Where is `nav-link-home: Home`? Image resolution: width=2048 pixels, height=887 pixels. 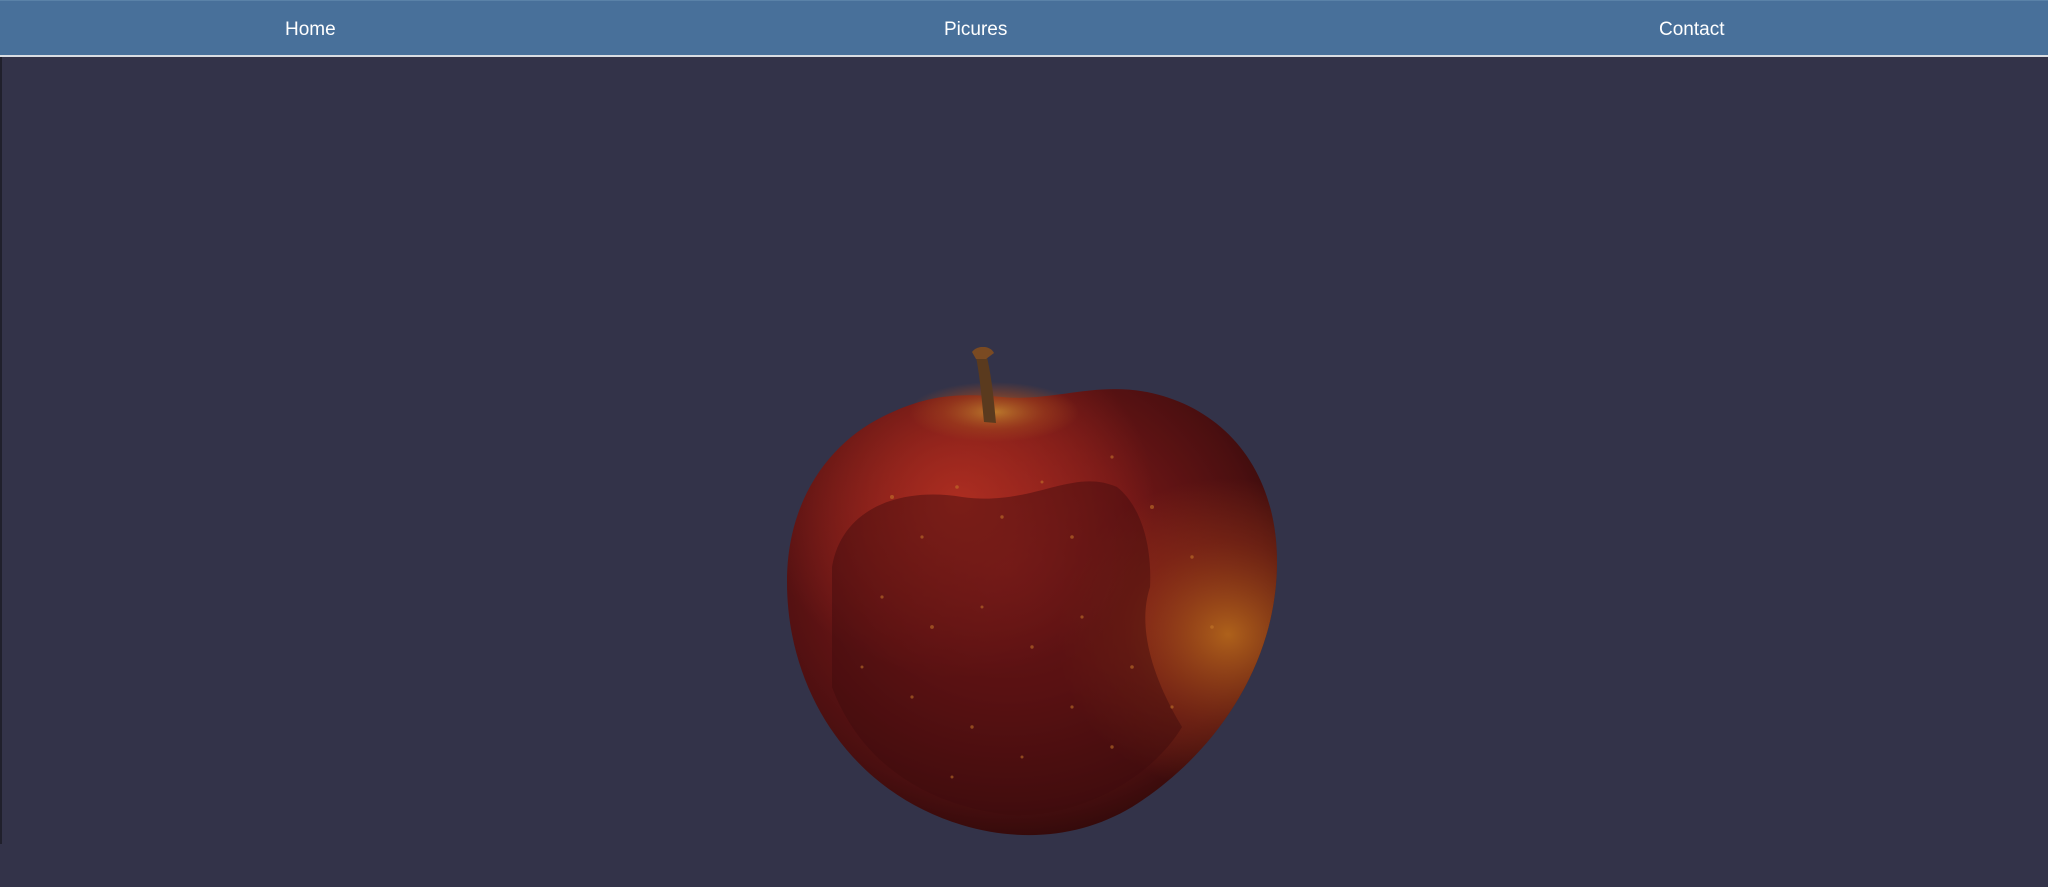
nav-link-home: Home is located at coordinates (310, 30).